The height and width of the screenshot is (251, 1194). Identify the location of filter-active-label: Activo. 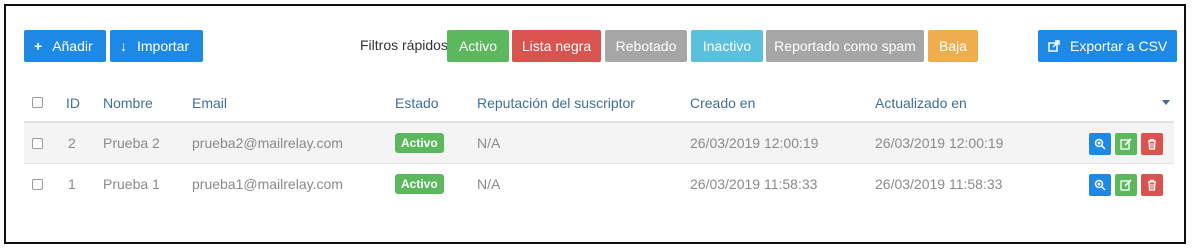
(478, 46).